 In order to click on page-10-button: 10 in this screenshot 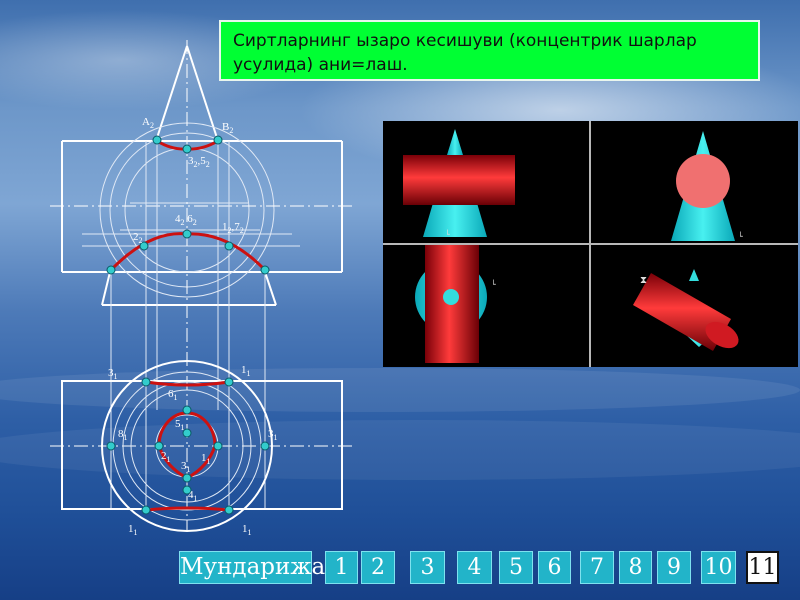, I will do `click(718, 567)`.